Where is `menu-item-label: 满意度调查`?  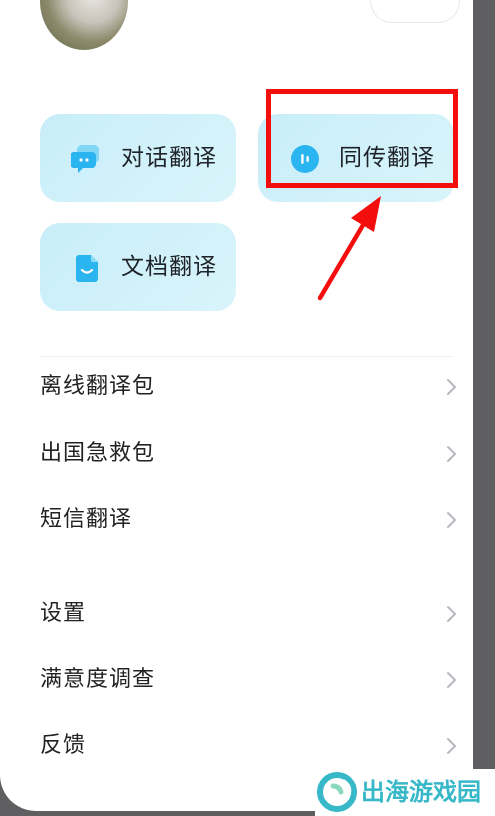
menu-item-label: 满意度调查 is located at coordinates (98, 679).